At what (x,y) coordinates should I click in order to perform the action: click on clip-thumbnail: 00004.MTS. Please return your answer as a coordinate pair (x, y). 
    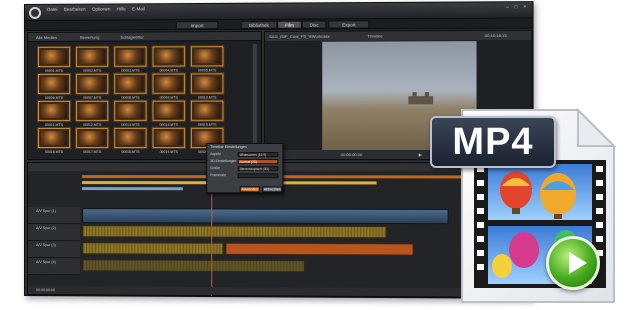
    Looking at the image, I should click on (168, 59).